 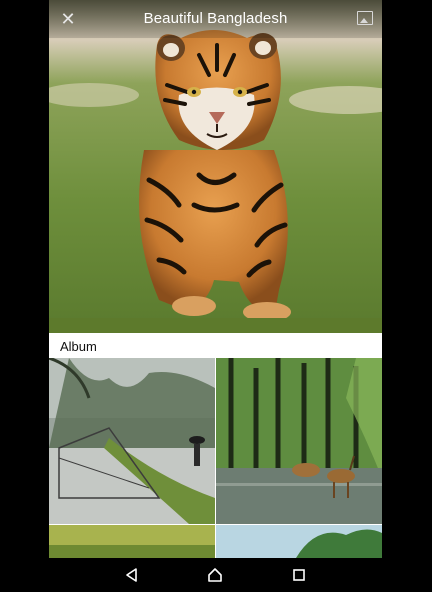 I want to click on home-icon, so click(x=215, y=575).